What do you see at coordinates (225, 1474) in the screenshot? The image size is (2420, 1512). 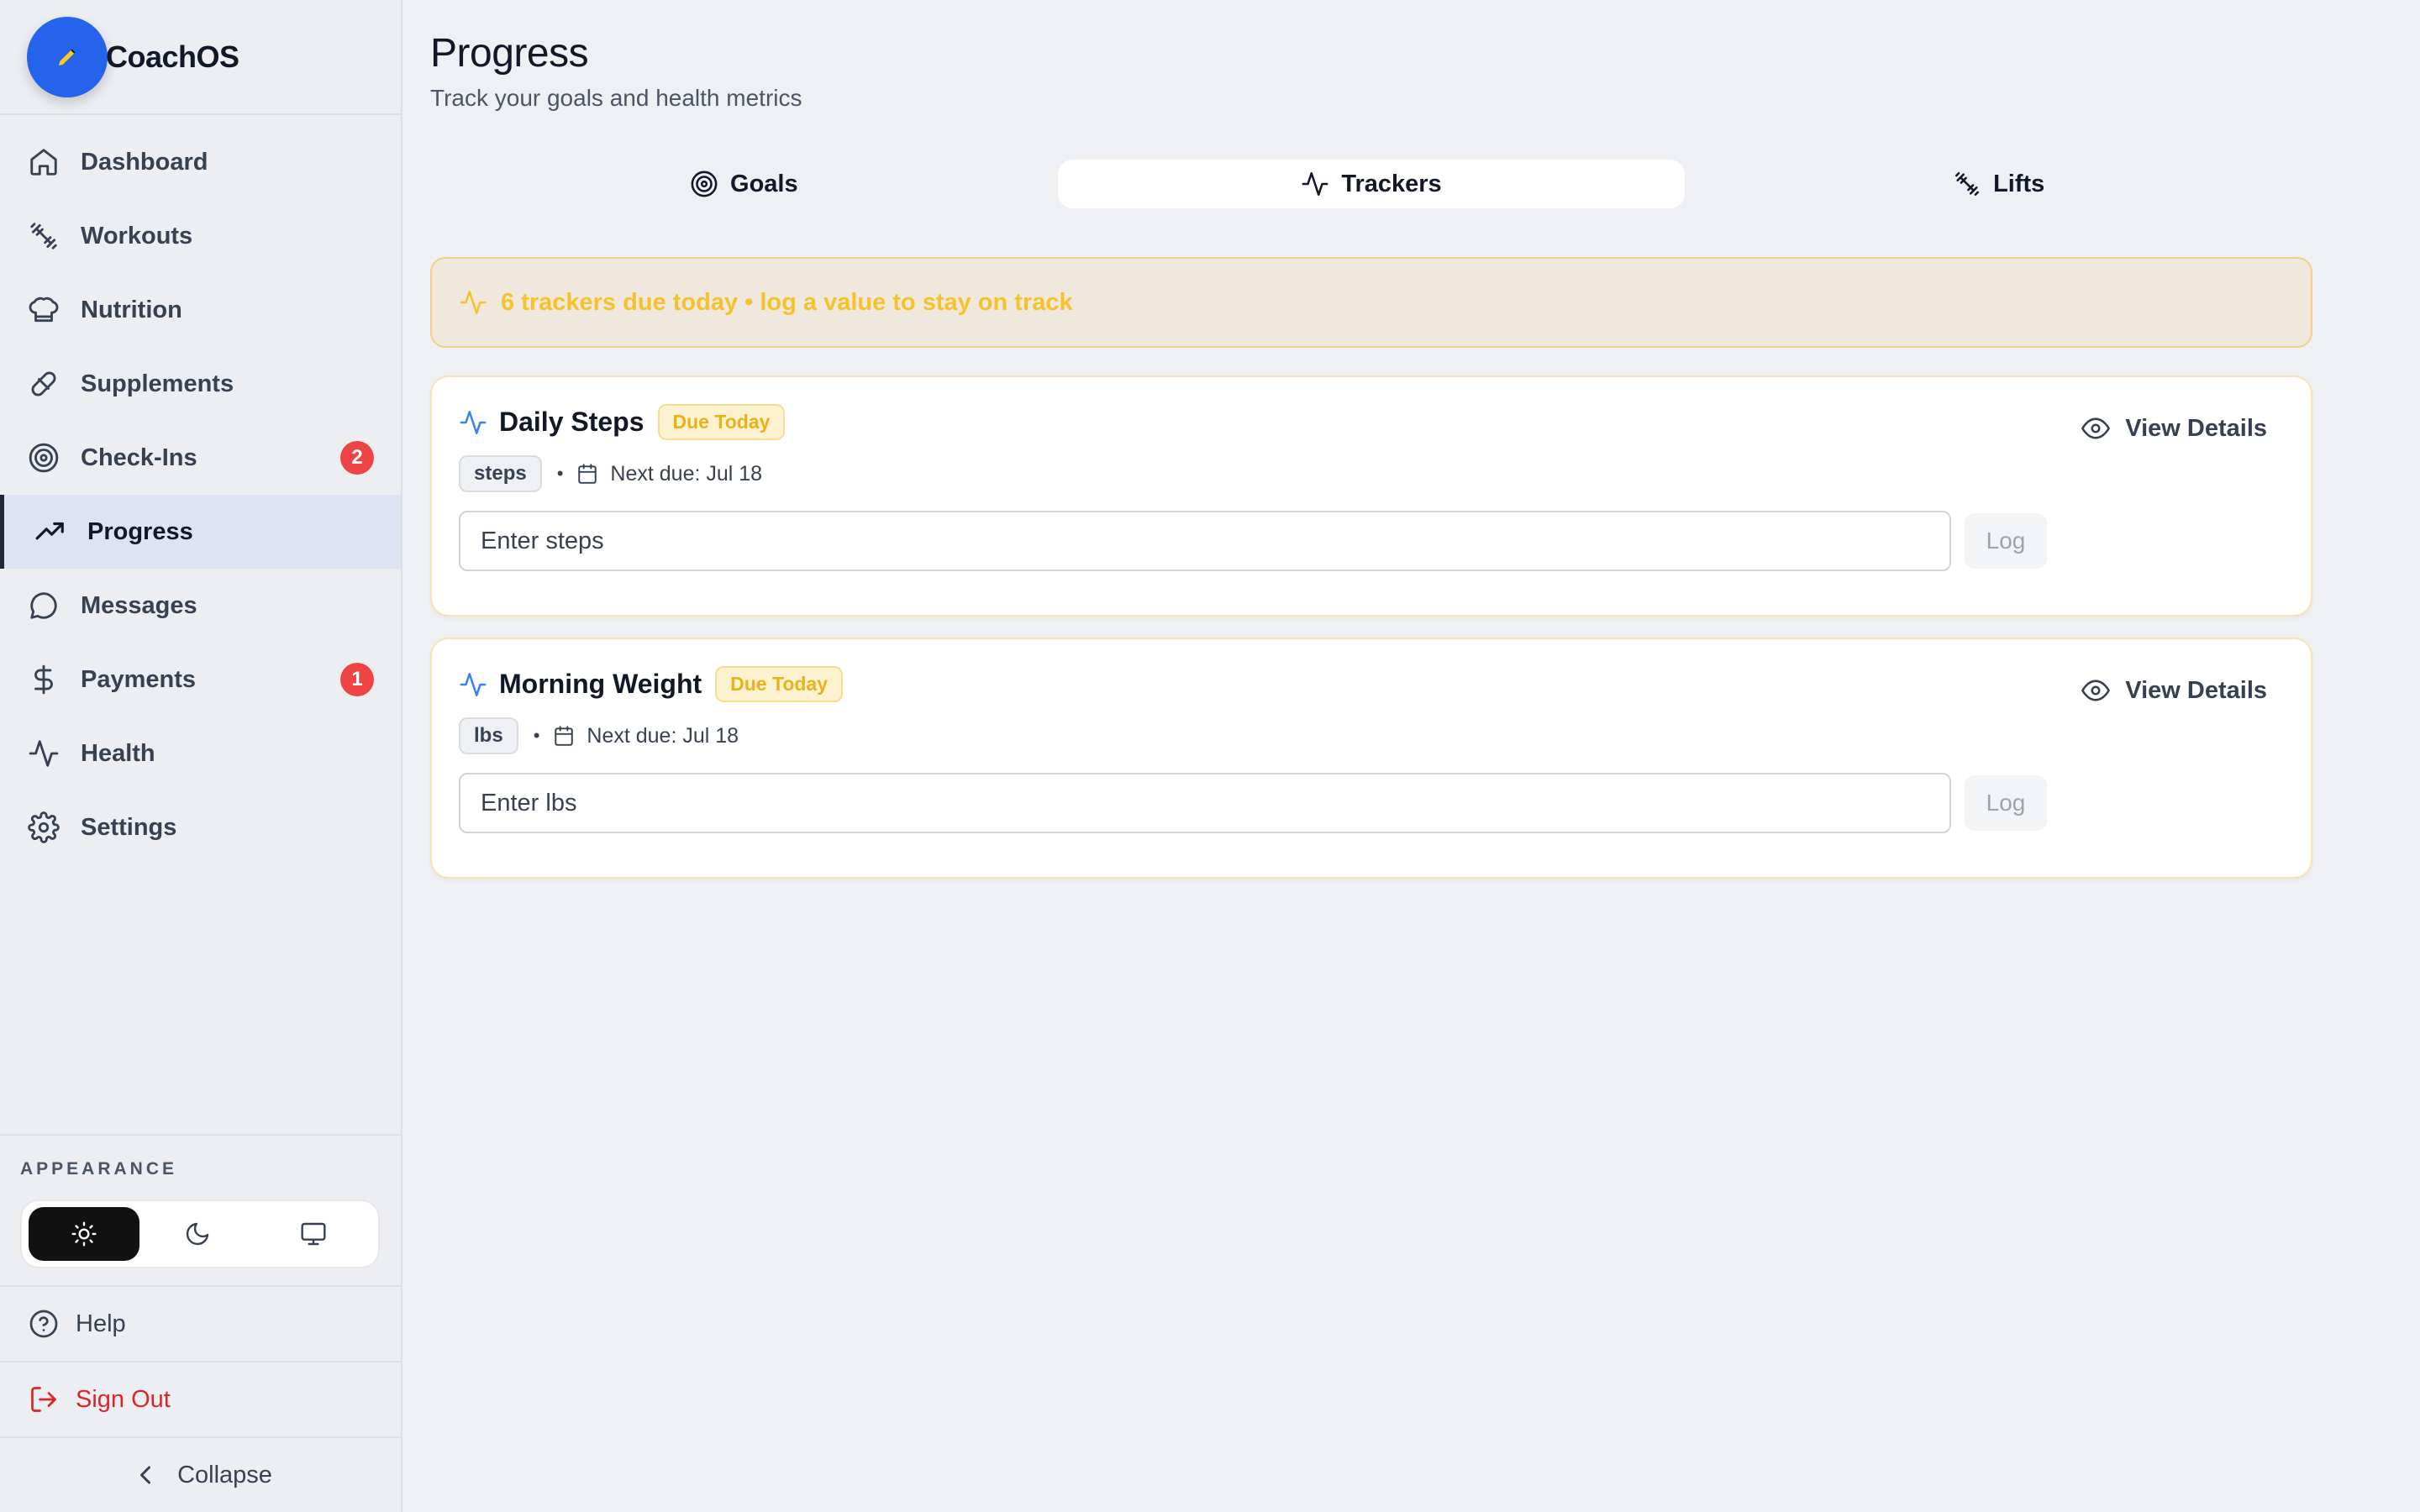 I see `collapse-label: Collapse` at bounding box center [225, 1474].